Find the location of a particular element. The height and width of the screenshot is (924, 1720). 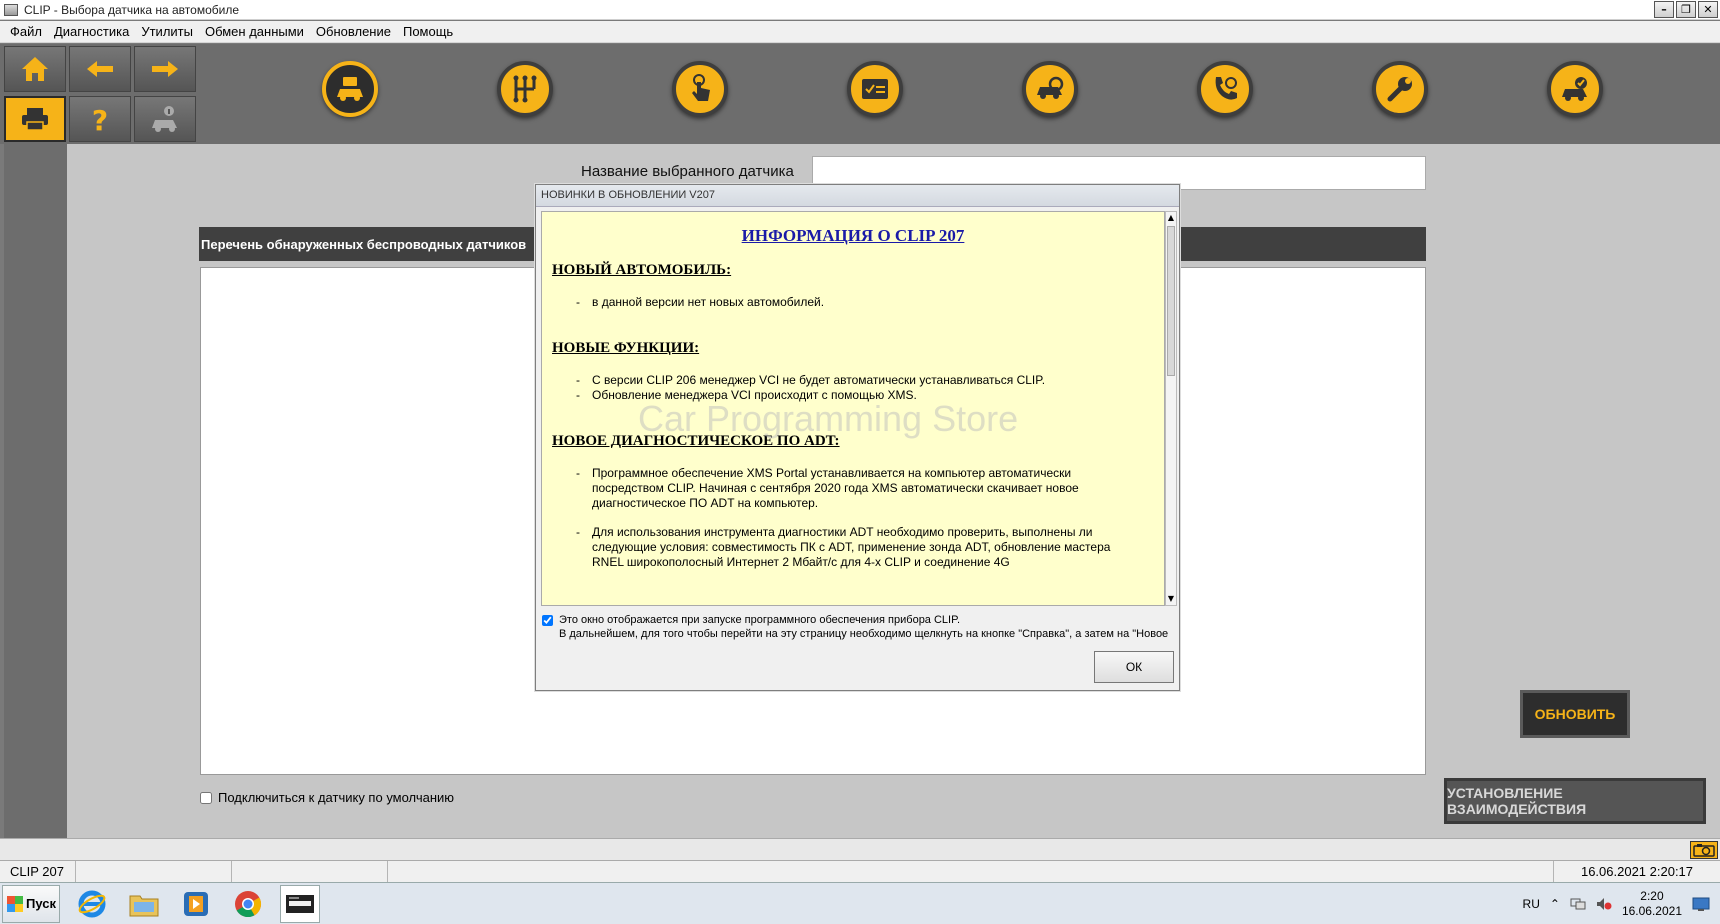

checklist-icon is located at coordinates (875, 89).